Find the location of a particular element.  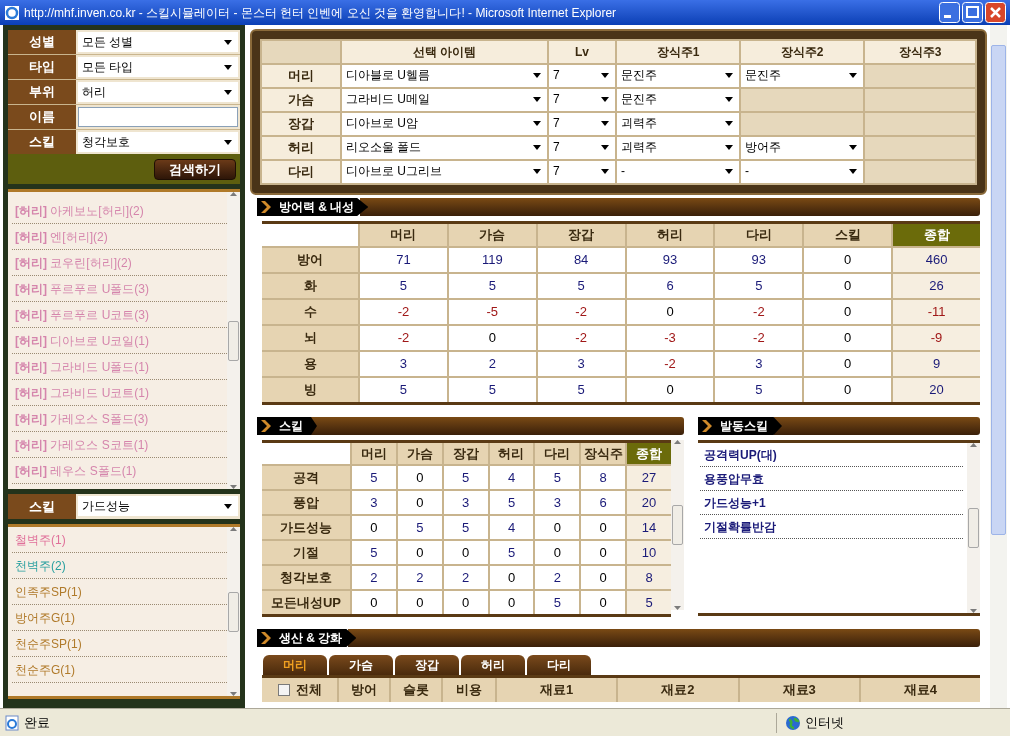

active-skill: 용풍압무효 is located at coordinates (831, 479).